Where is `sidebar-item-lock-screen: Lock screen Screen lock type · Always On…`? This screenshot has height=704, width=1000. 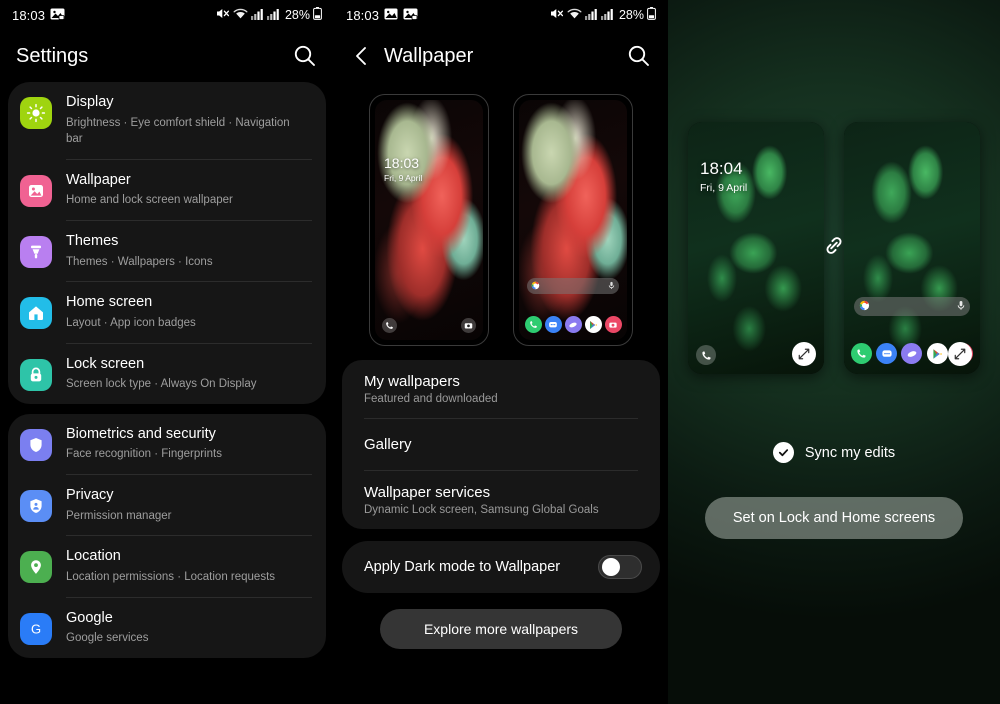
sidebar-item-lock-screen: Lock screen Screen lock type · Always On… is located at coordinates (167, 374).